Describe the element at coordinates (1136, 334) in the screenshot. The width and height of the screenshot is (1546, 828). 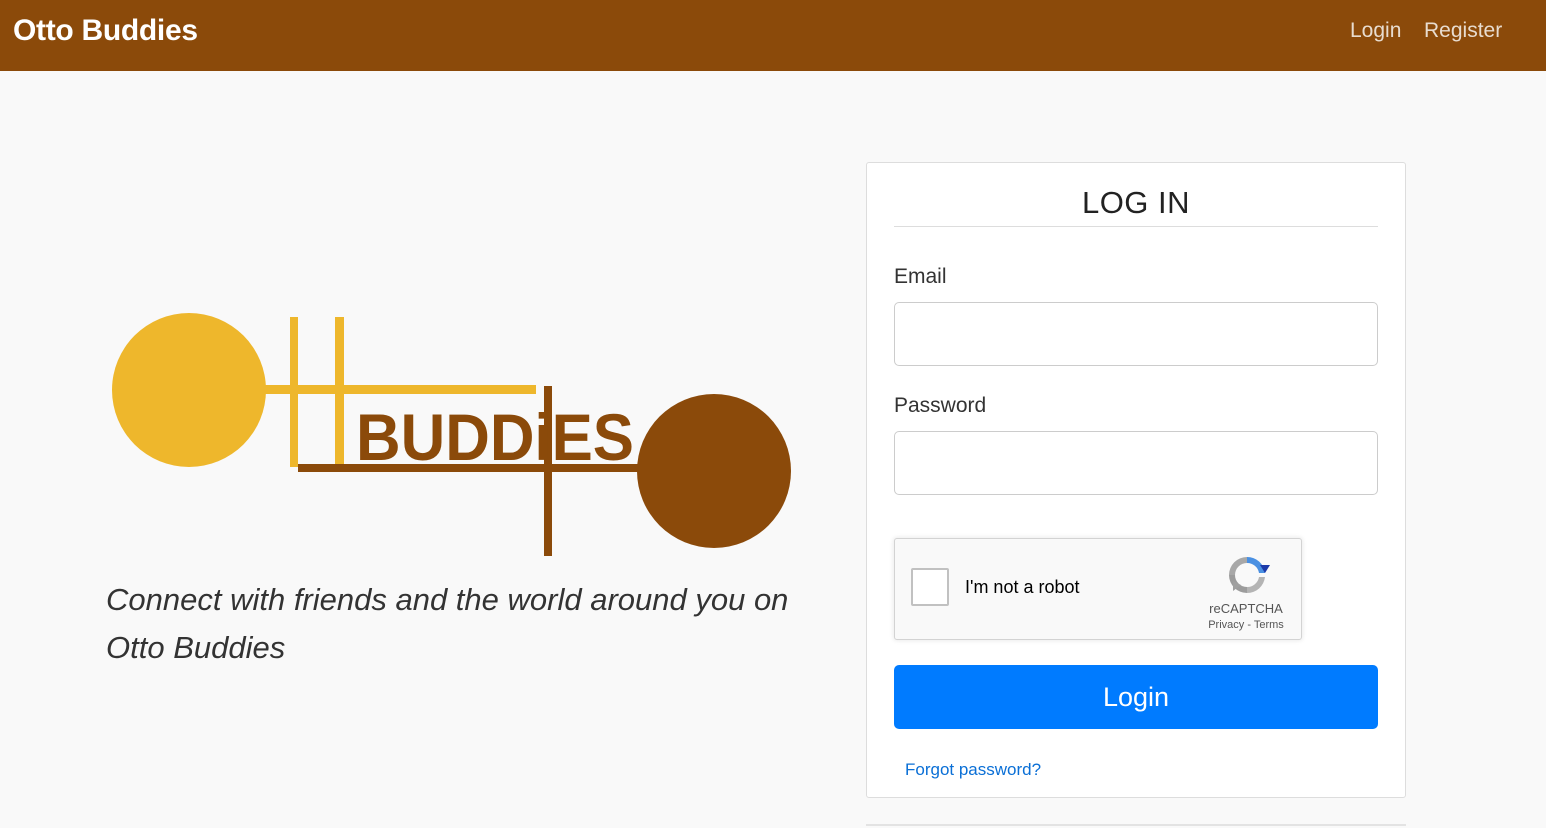
I see `email-field` at that location.